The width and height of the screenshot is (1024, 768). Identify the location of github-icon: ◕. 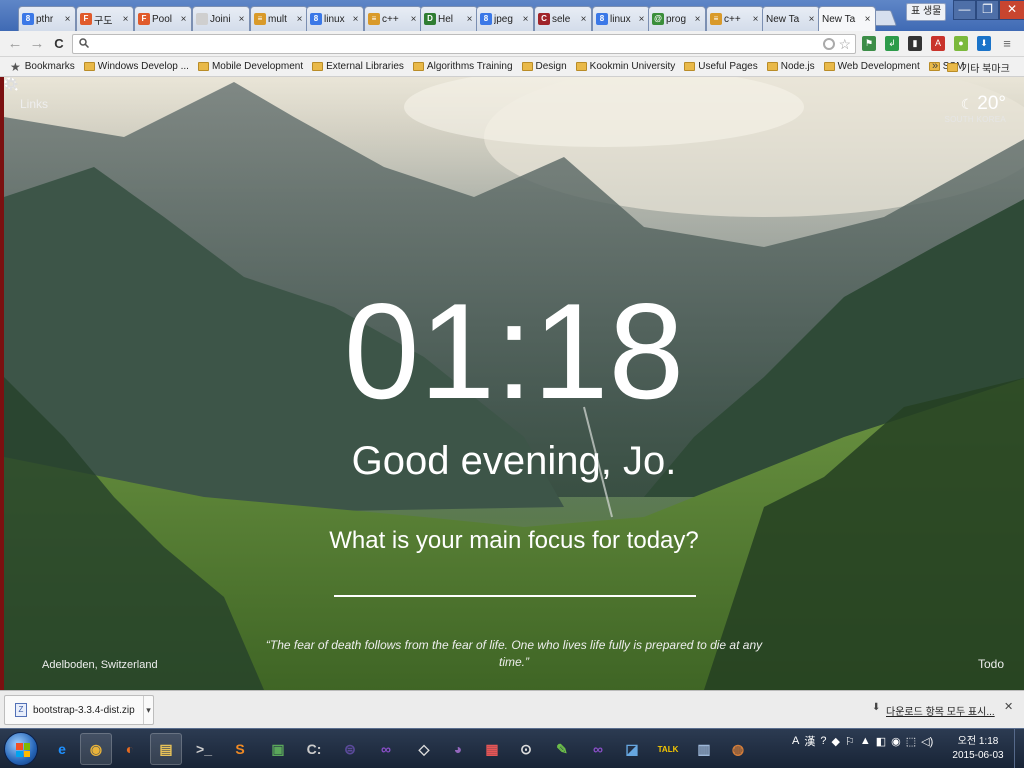
(458, 749).